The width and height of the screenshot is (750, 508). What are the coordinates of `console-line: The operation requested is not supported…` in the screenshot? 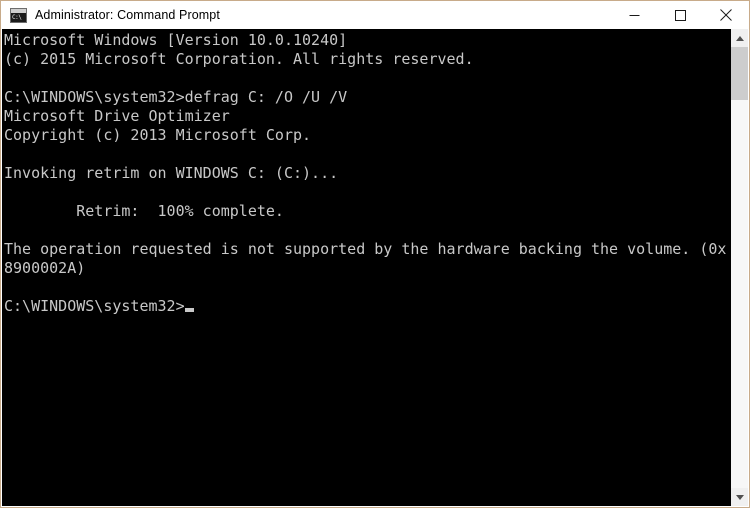 It's located at (365, 249).